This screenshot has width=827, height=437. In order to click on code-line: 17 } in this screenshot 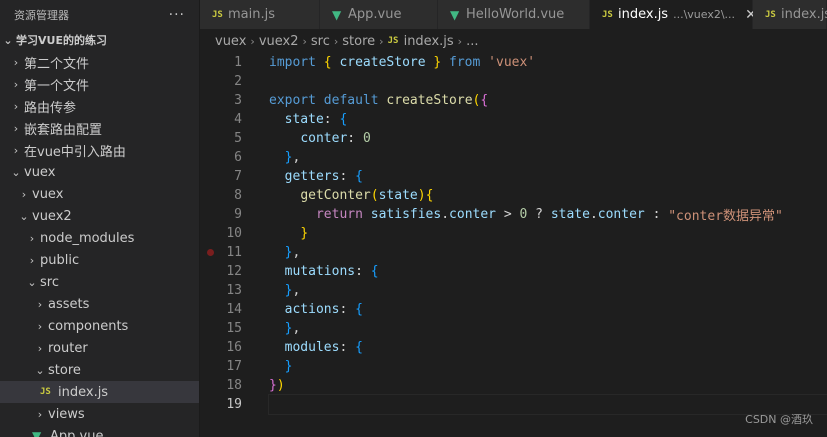, I will do `click(513, 366)`.